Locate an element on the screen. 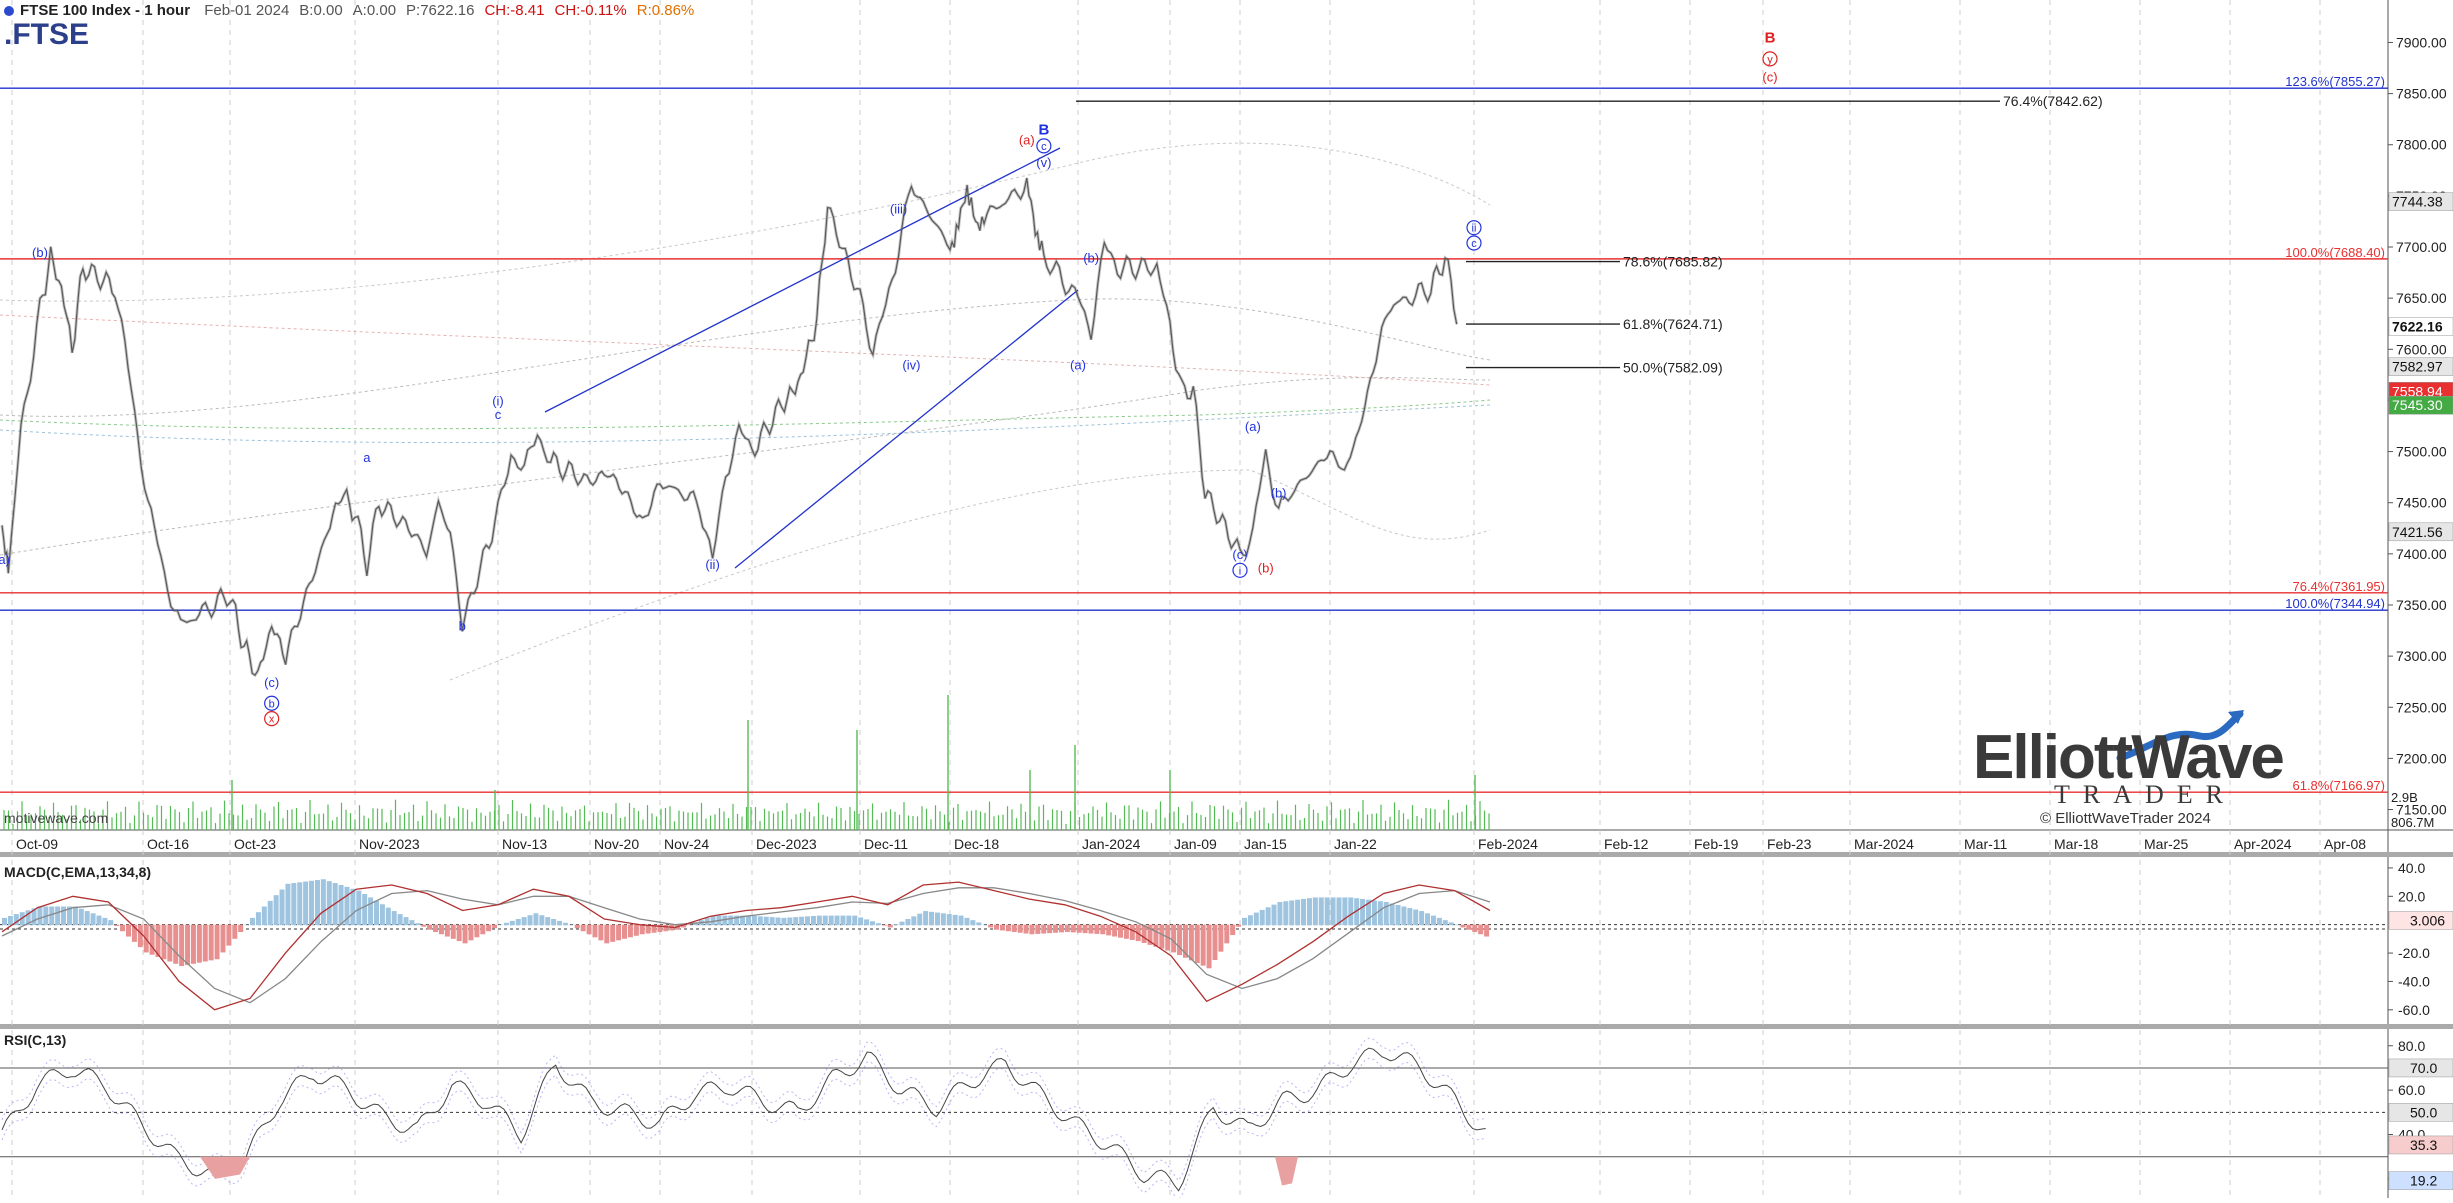  wave-label: (a) is located at coordinates (5, 559).